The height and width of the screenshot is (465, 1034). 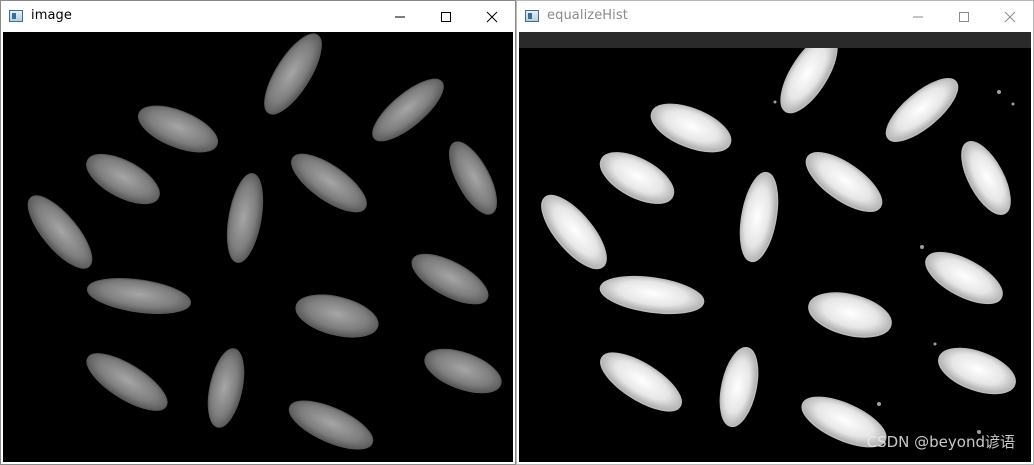 I want to click on title-bar: equalizeHist, so click(x=775, y=16).